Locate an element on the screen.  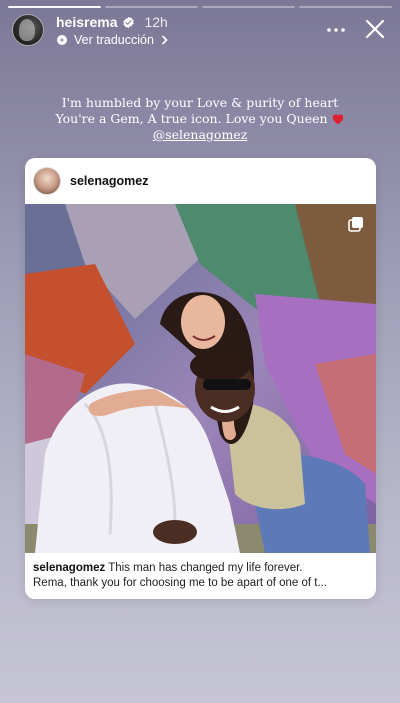
caption-line: @selenagomez is located at coordinates (200, 135).